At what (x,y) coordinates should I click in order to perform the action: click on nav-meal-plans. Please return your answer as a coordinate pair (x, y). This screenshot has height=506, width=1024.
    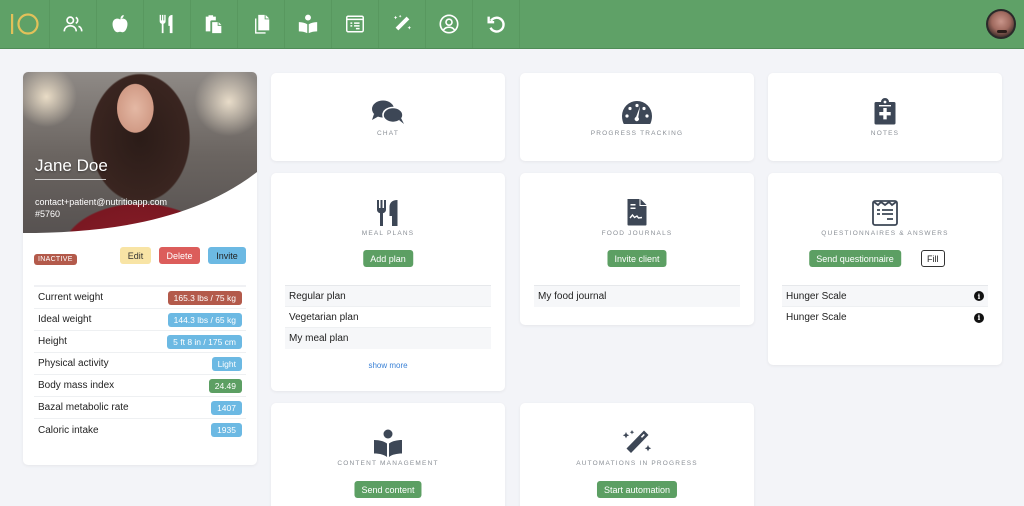
    Looking at the image, I should click on (167, 24).